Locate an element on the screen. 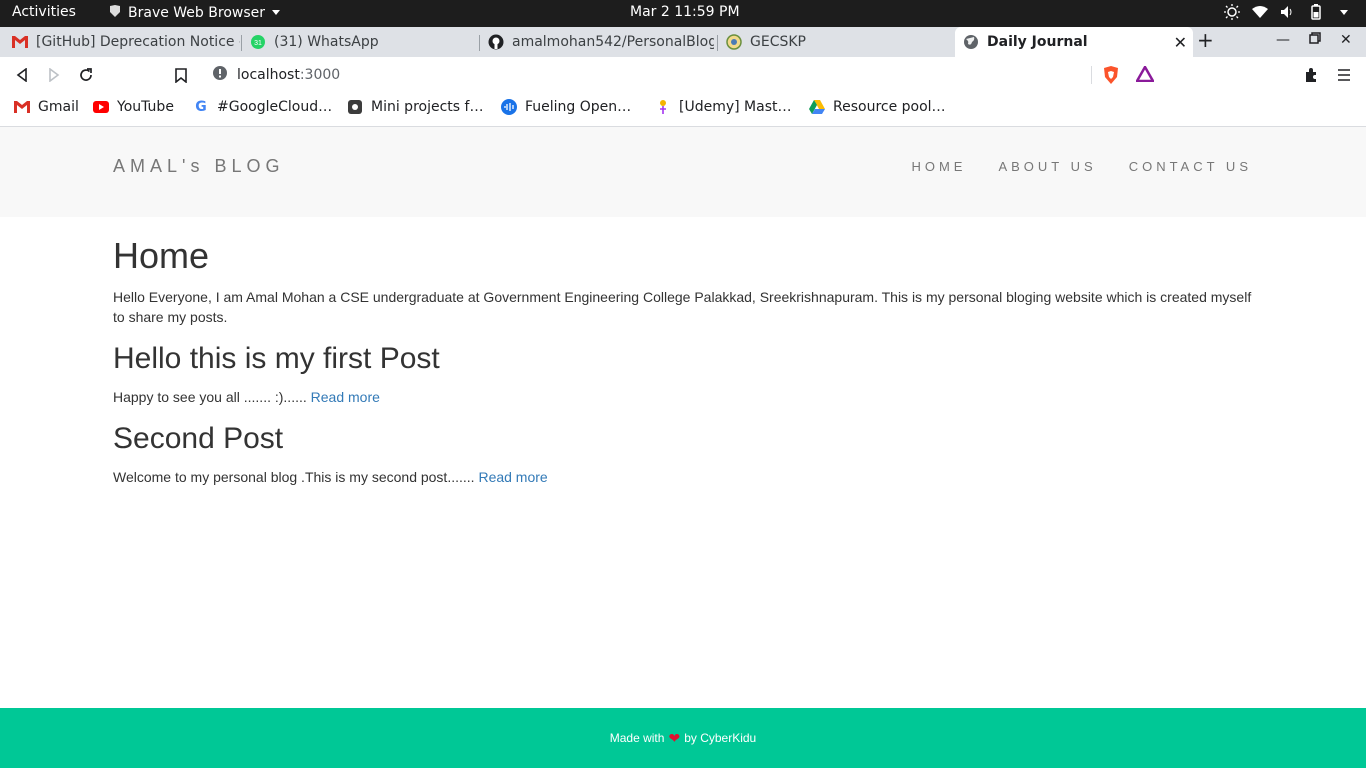  battery-icon is located at coordinates (1316, 12).